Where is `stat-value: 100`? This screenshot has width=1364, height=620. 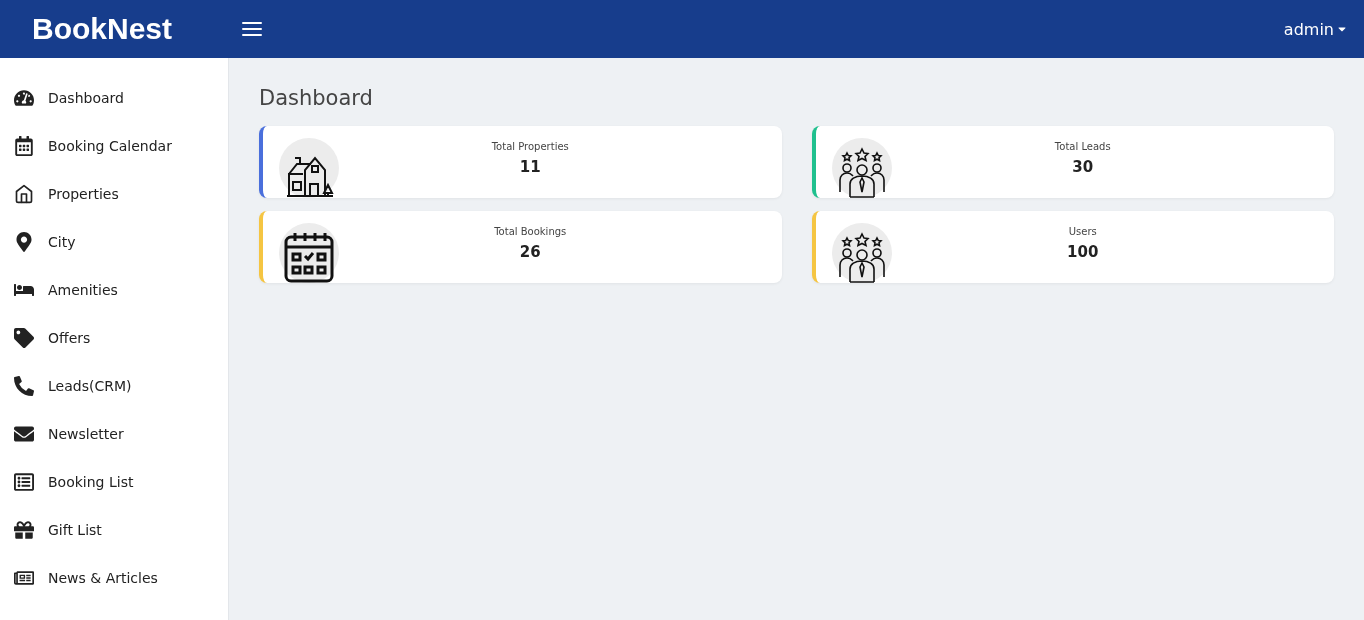
stat-value: 100 is located at coordinates (1083, 252).